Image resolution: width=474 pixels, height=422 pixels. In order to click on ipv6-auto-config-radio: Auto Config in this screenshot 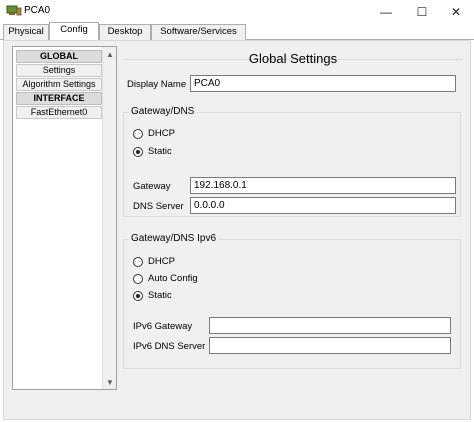, I will do `click(165, 278)`.